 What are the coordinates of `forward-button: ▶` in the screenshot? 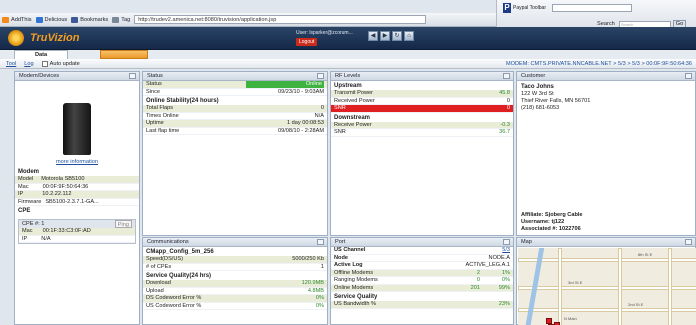 It's located at (385, 36).